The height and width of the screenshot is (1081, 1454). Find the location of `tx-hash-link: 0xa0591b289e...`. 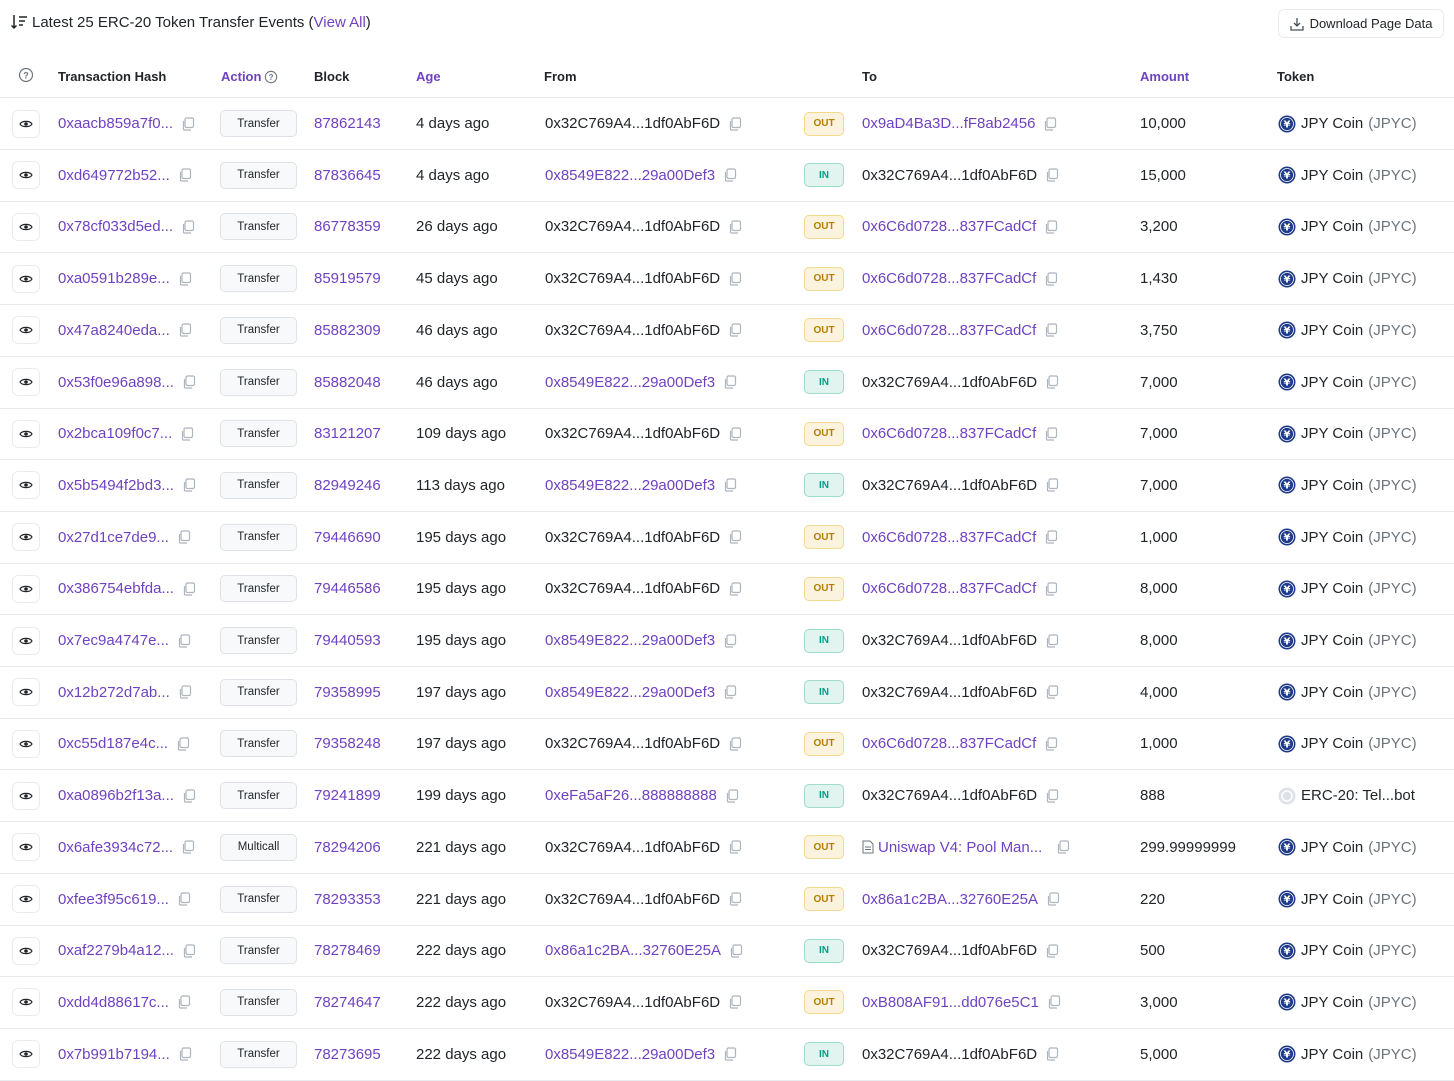

tx-hash-link: 0xa0591b289e... is located at coordinates (114, 278).